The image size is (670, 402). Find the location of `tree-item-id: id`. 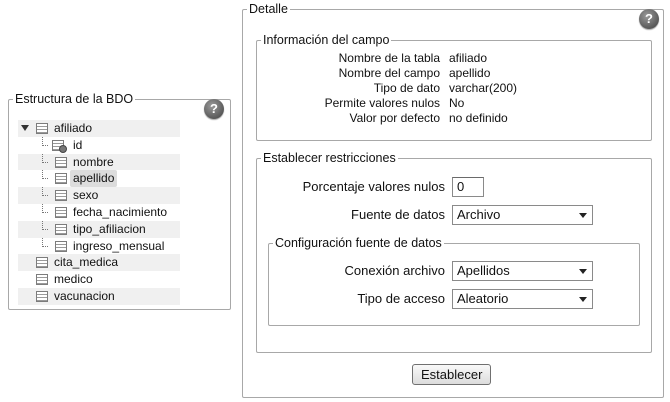

tree-item-id: id is located at coordinates (99, 145).